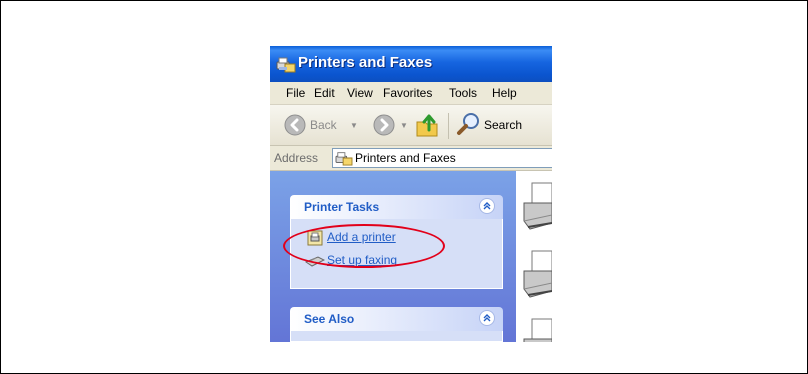  Describe the element at coordinates (354, 125) in the screenshot. I see `back-dropdown-icon: ▼` at that location.